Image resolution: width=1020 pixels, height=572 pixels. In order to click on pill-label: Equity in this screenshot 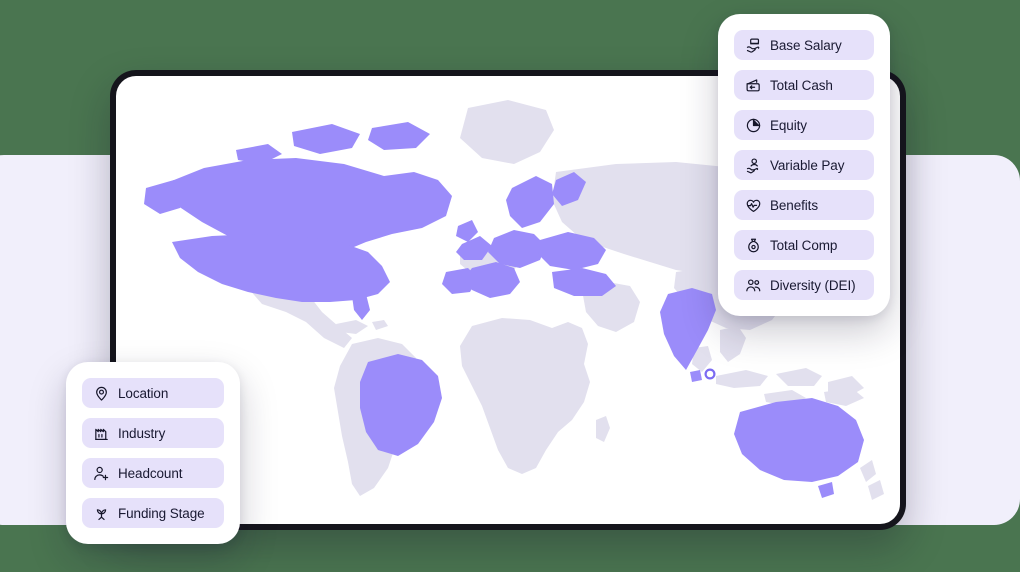, I will do `click(788, 125)`.